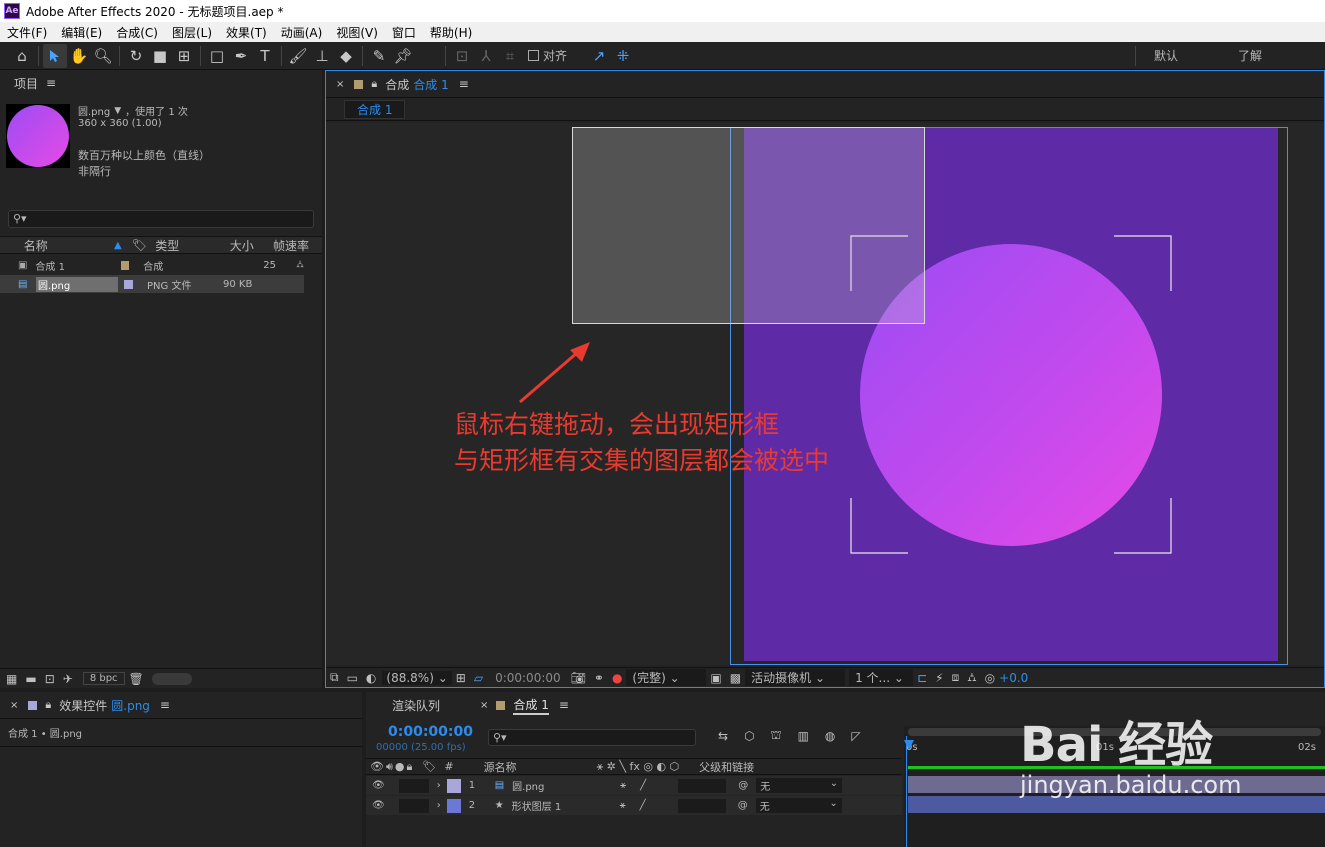  What do you see at coordinates (103, 56) in the screenshot?
I see `zoom-tool-icon: 🔍︎` at bounding box center [103, 56].